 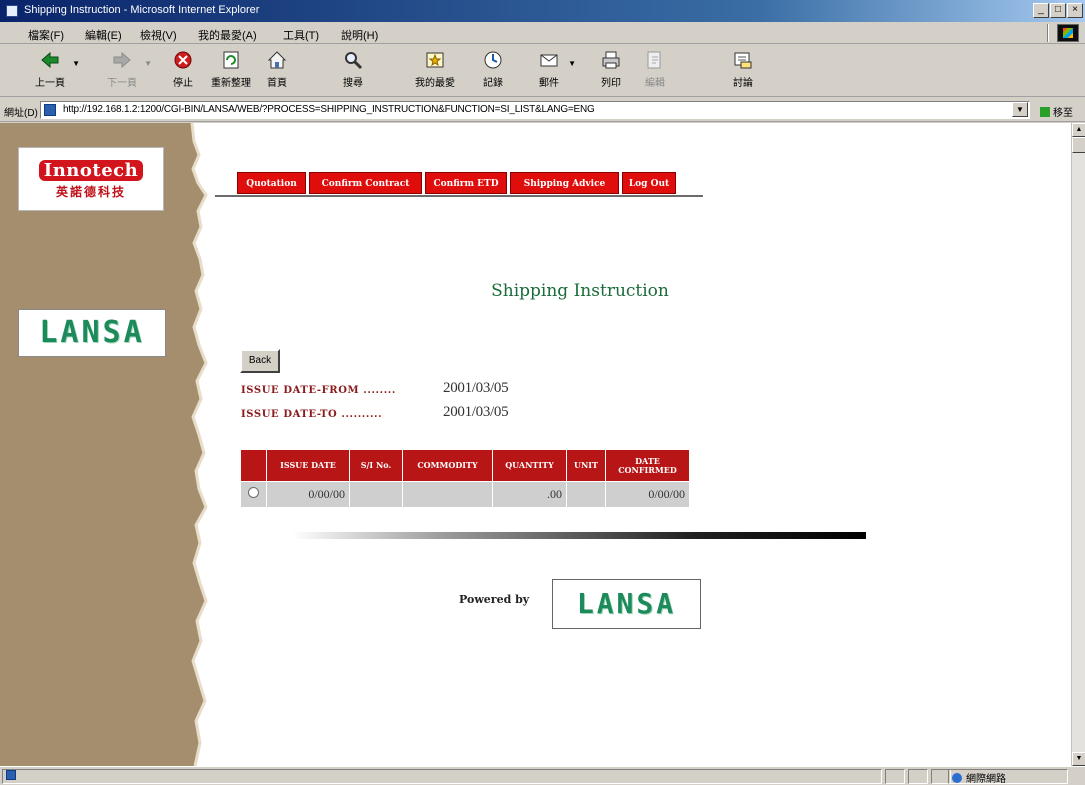 What do you see at coordinates (979, 777) in the screenshot?
I see `internet-zone: 網際網路` at bounding box center [979, 777].